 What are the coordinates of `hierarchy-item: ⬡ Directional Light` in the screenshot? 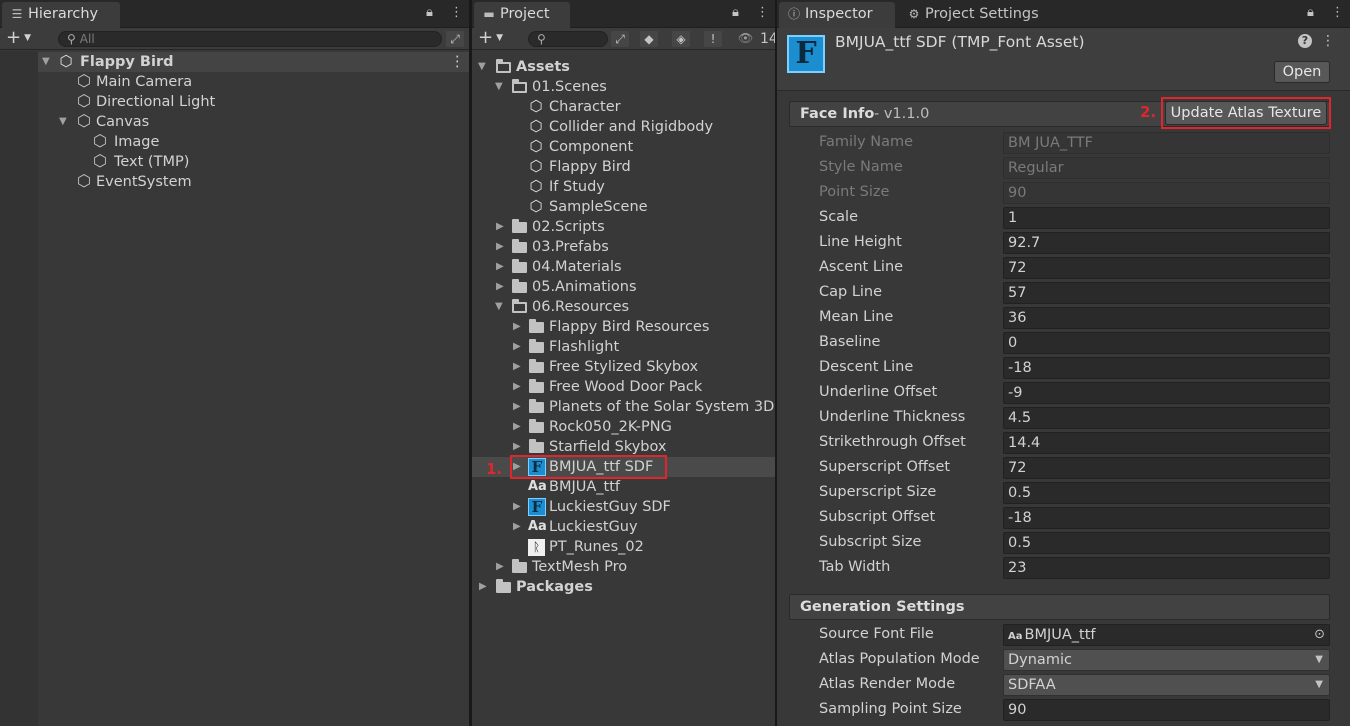 It's located at (234, 102).